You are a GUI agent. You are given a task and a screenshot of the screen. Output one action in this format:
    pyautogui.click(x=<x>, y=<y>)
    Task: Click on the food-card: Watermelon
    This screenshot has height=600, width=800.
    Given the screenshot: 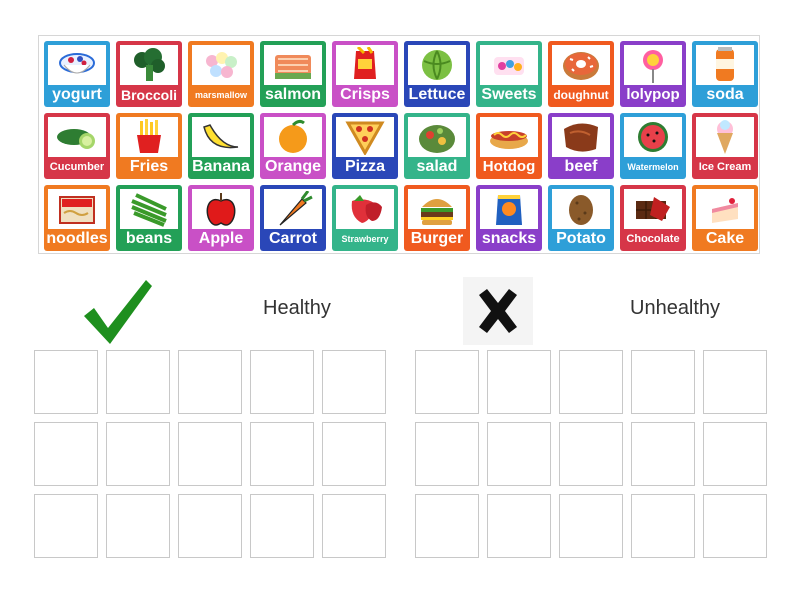 What is the action you would take?
    pyautogui.click(x=653, y=146)
    